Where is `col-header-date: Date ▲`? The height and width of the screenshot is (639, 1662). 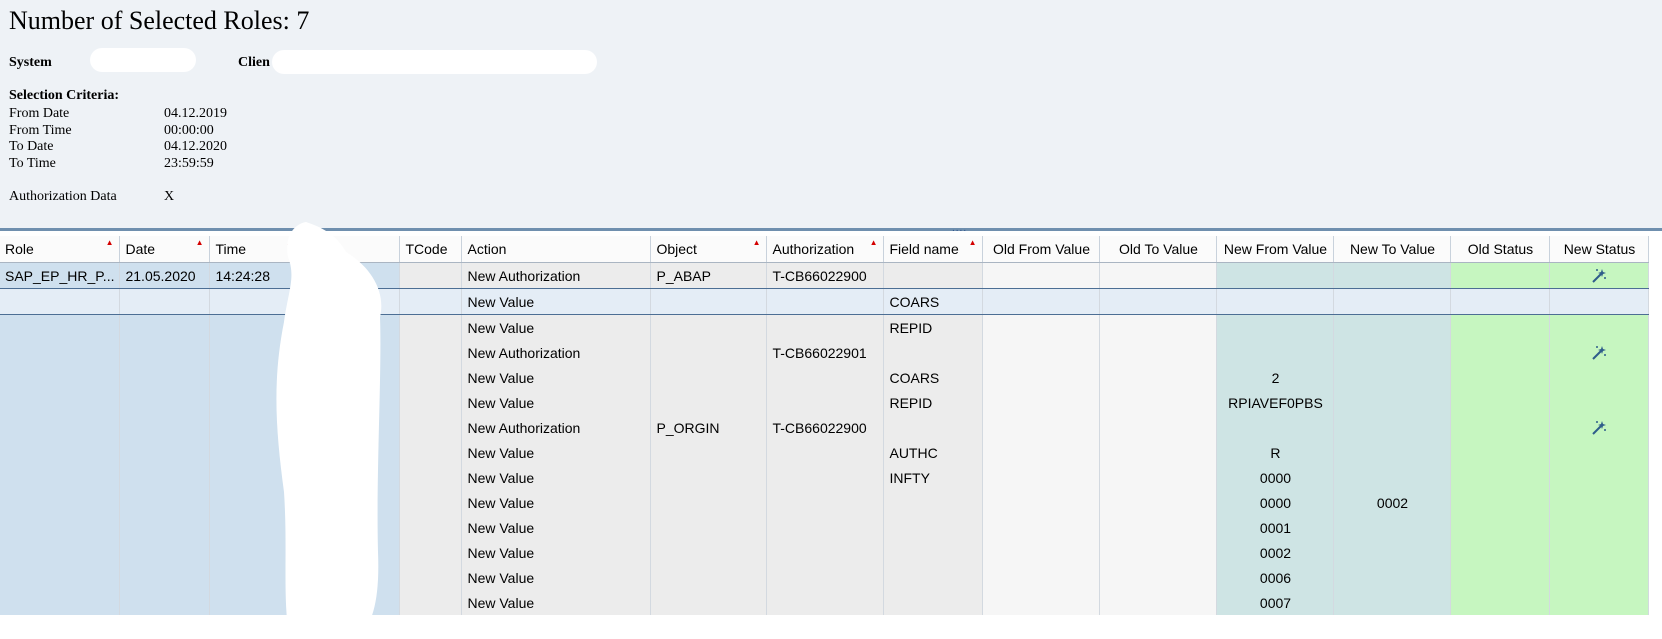 col-header-date: Date ▲ is located at coordinates (165, 249).